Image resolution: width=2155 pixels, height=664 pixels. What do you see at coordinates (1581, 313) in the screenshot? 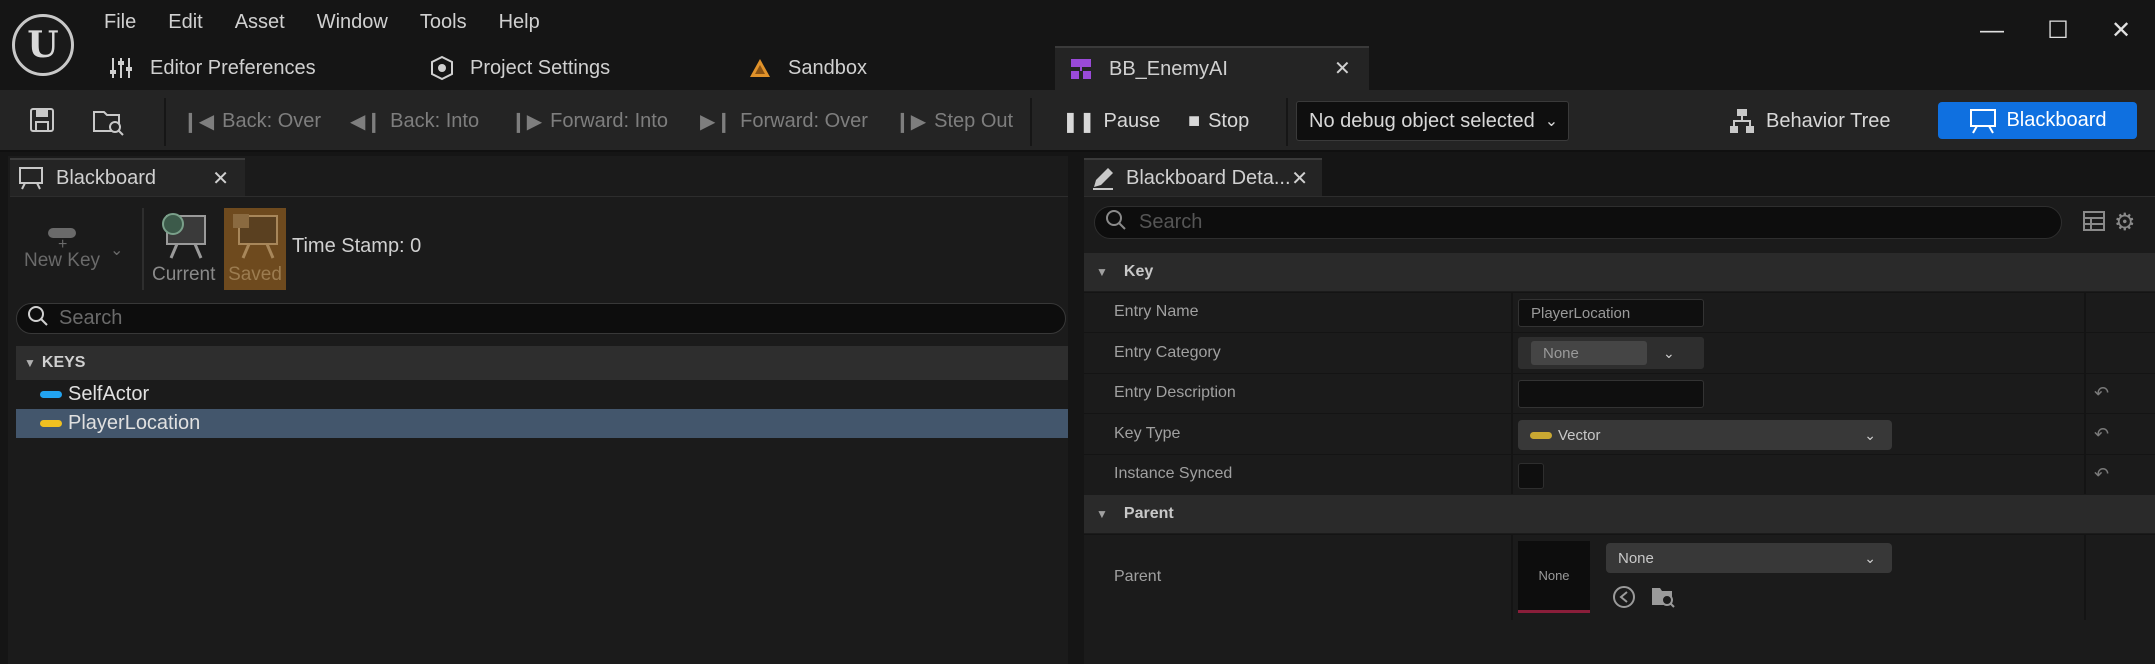
I see `entry-name-value: PlayerLocation` at bounding box center [1581, 313].